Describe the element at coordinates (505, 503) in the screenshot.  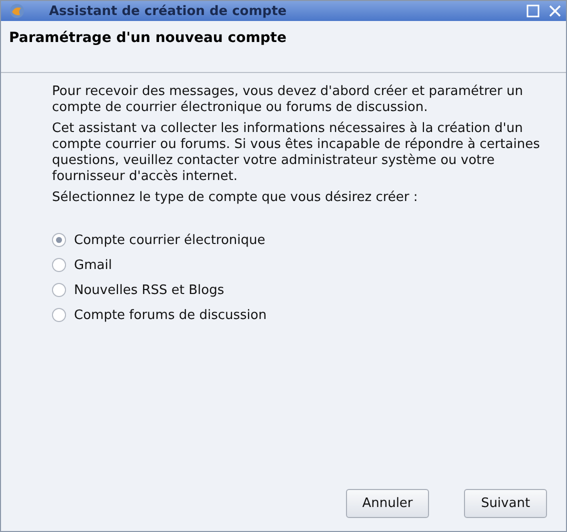
I see `next-button: Suivant` at that location.